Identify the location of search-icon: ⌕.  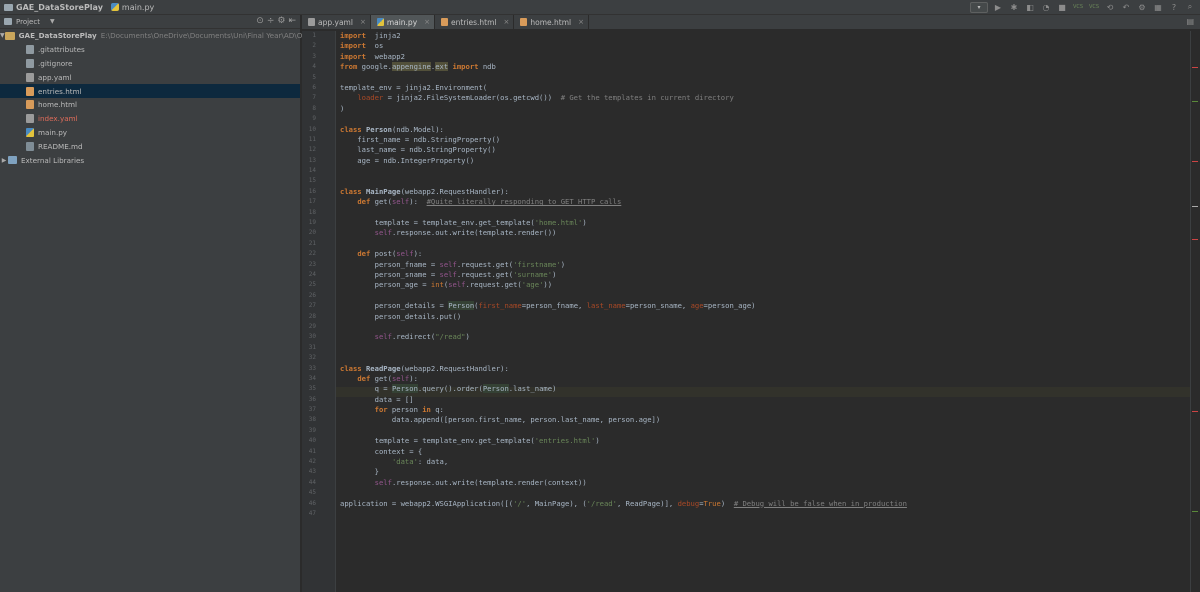
(1190, 7).